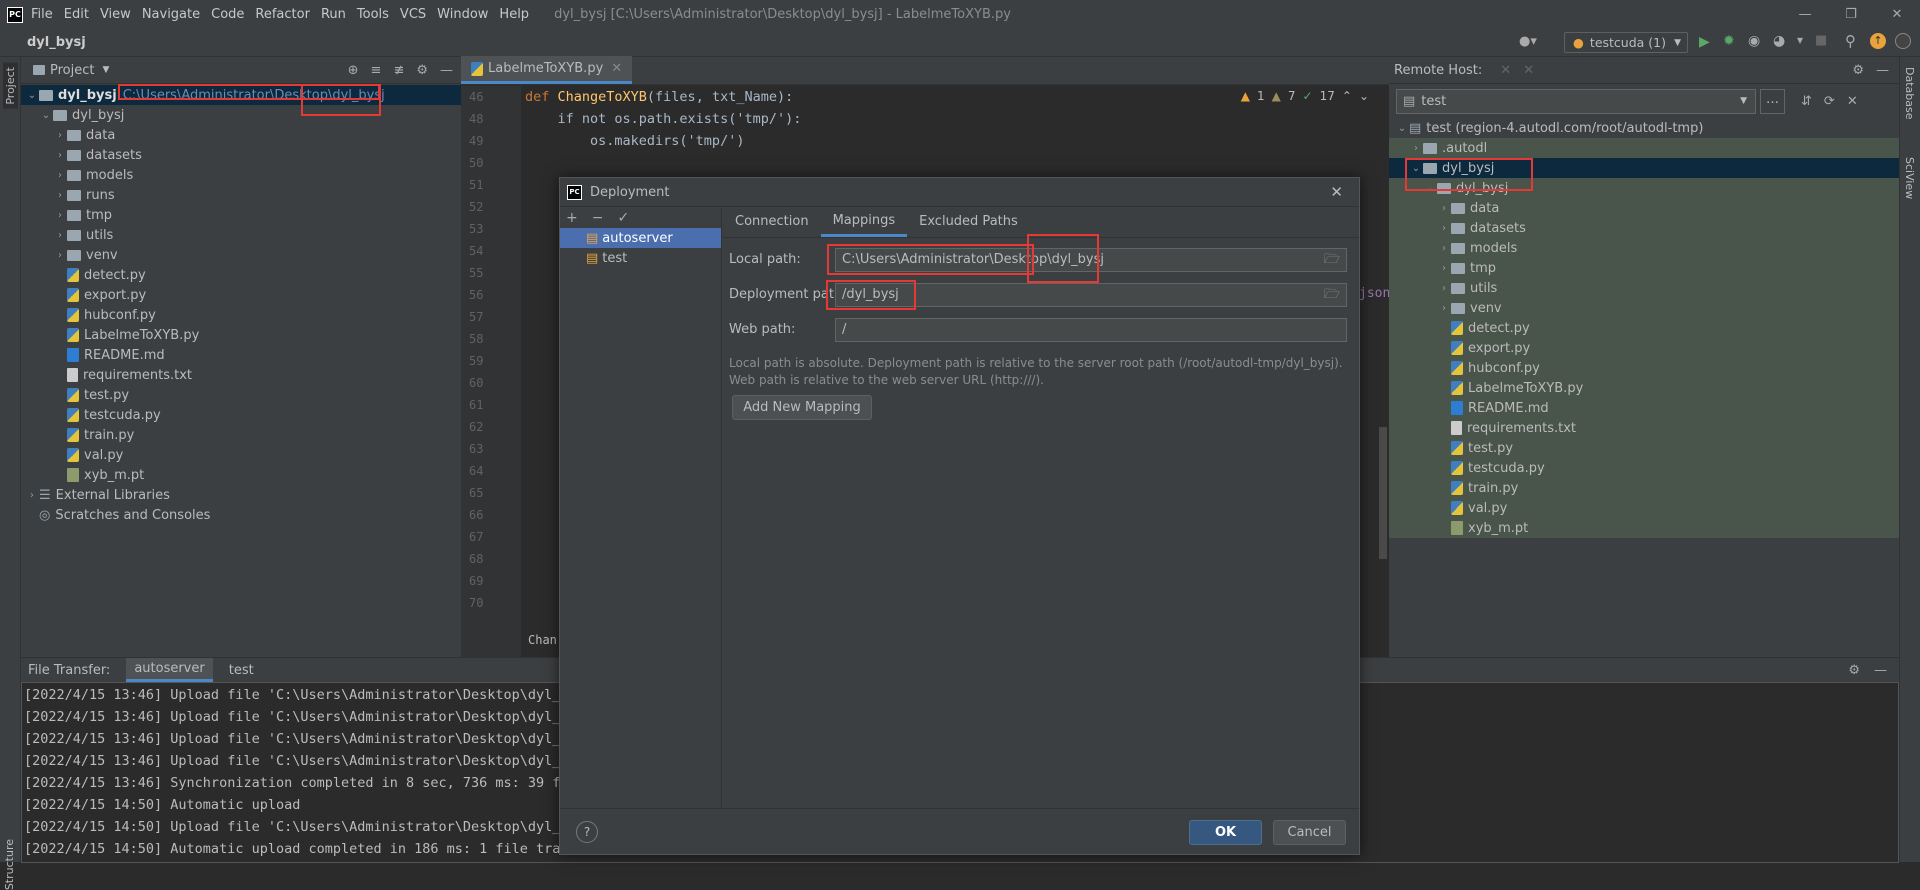 Image resolution: width=1920 pixels, height=890 pixels. Describe the element at coordinates (42, 14) in the screenshot. I see `menu-item-file: File` at that location.